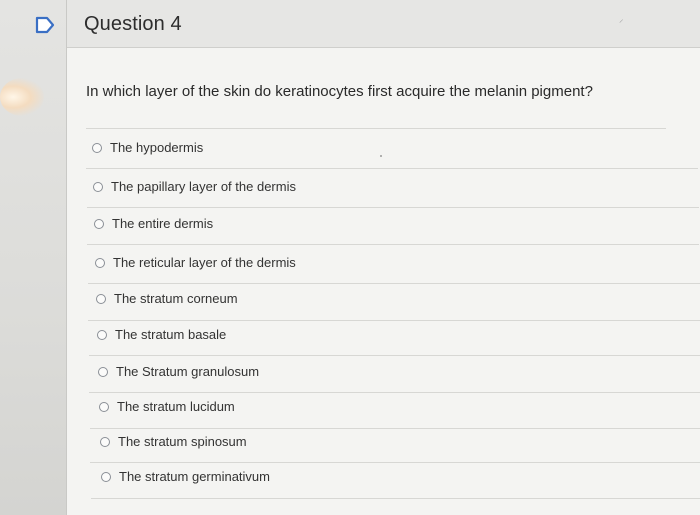 The image size is (700, 515). I want to click on option-label: The stratum germinativum, so click(194, 476).